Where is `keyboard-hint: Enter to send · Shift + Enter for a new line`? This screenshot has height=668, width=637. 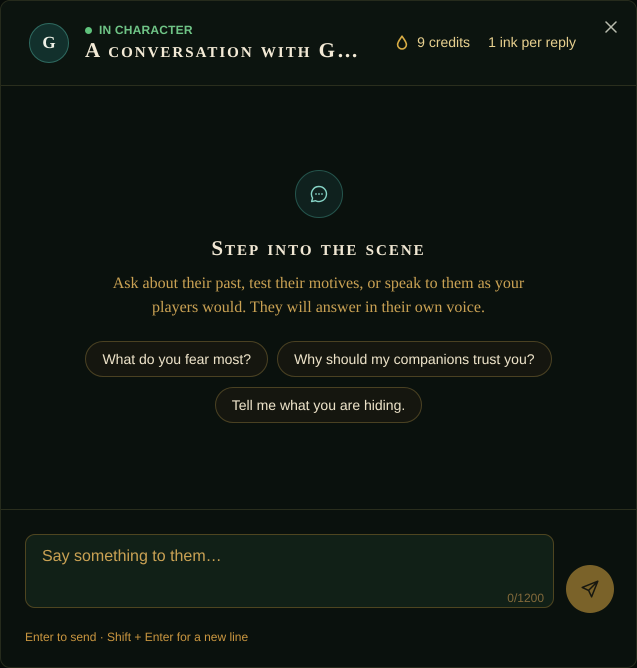
keyboard-hint: Enter to send · Shift + Enter for a new line is located at coordinates (136, 637).